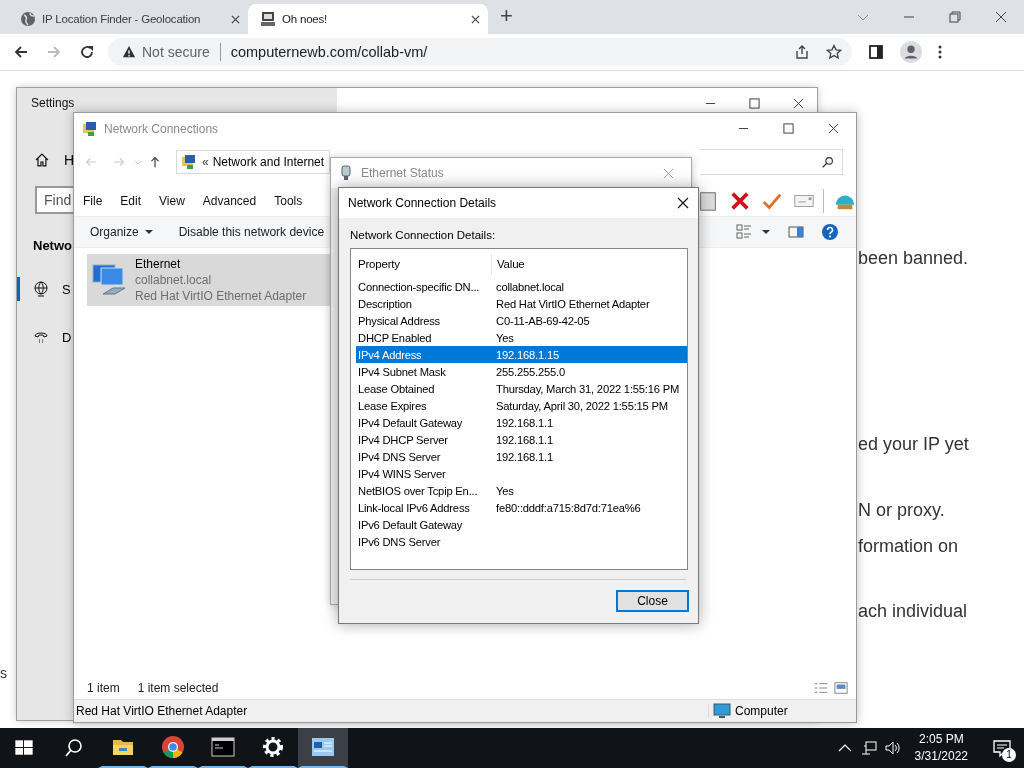 The width and height of the screenshot is (1024, 768). I want to click on network-window-icon, so click(323, 747).